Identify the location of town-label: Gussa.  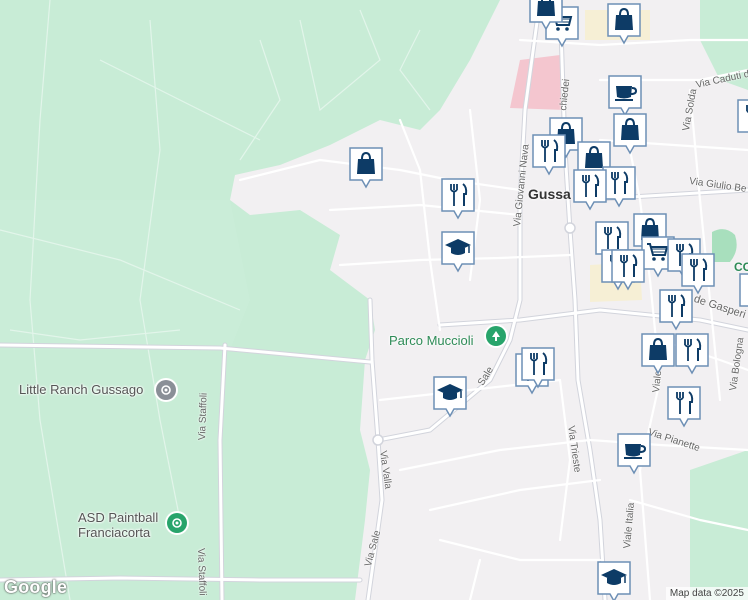
(549, 194).